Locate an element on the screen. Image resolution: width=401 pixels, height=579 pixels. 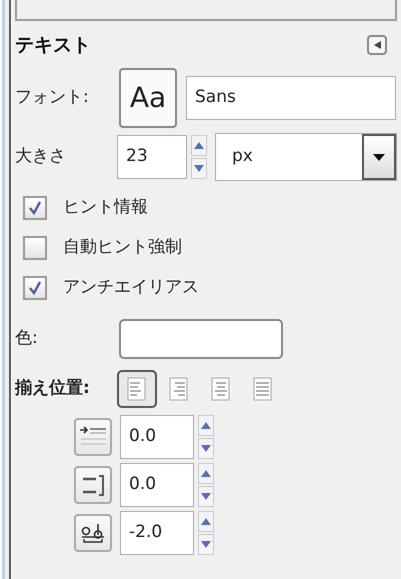
font-label: フォント: is located at coordinates (52, 98).